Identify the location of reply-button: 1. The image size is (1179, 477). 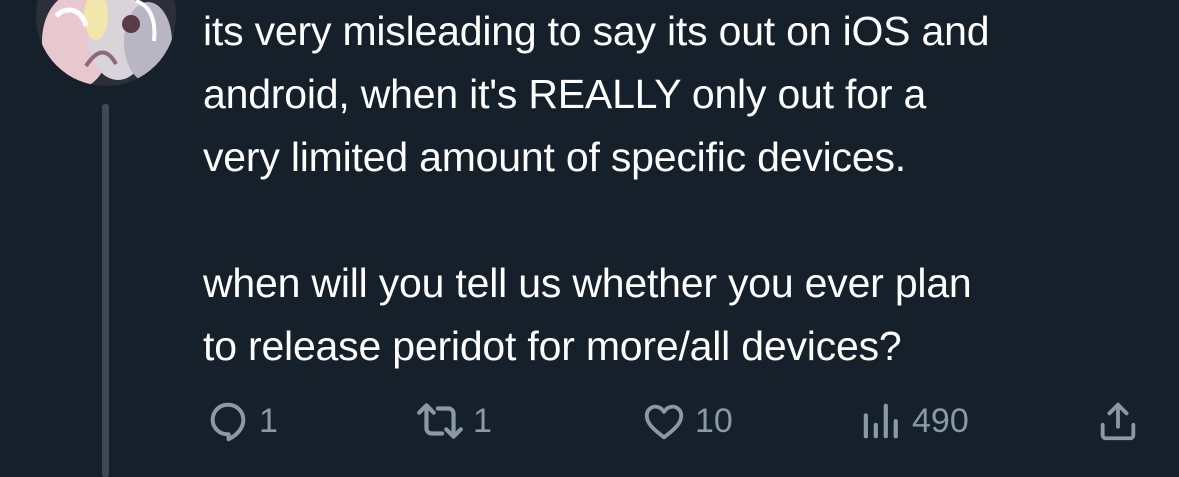
(241, 421).